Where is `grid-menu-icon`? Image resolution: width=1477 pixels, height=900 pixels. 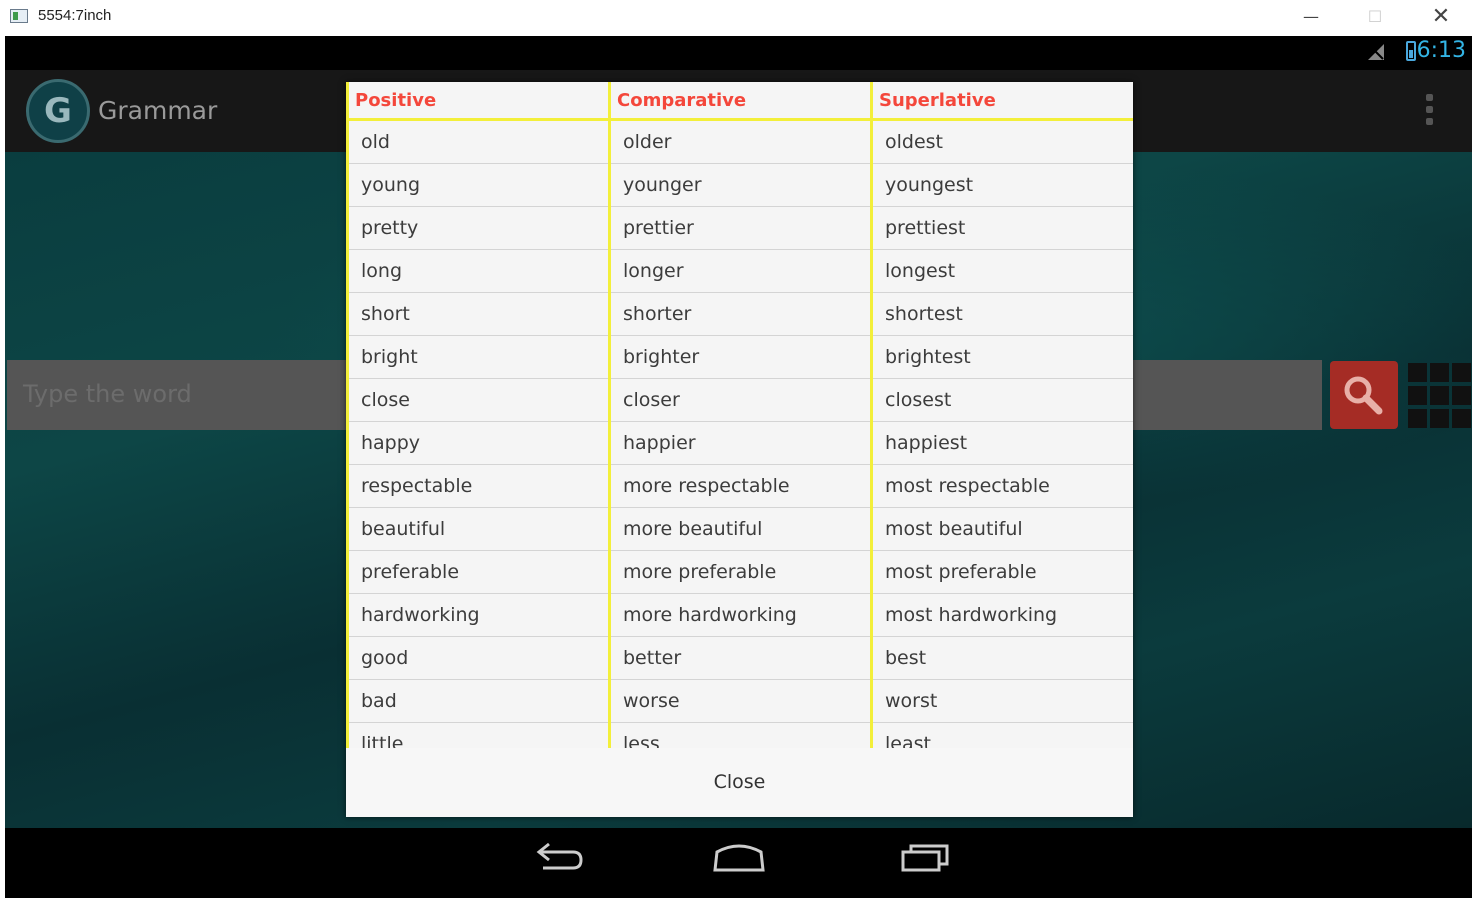
grid-menu-icon is located at coordinates (1439, 395).